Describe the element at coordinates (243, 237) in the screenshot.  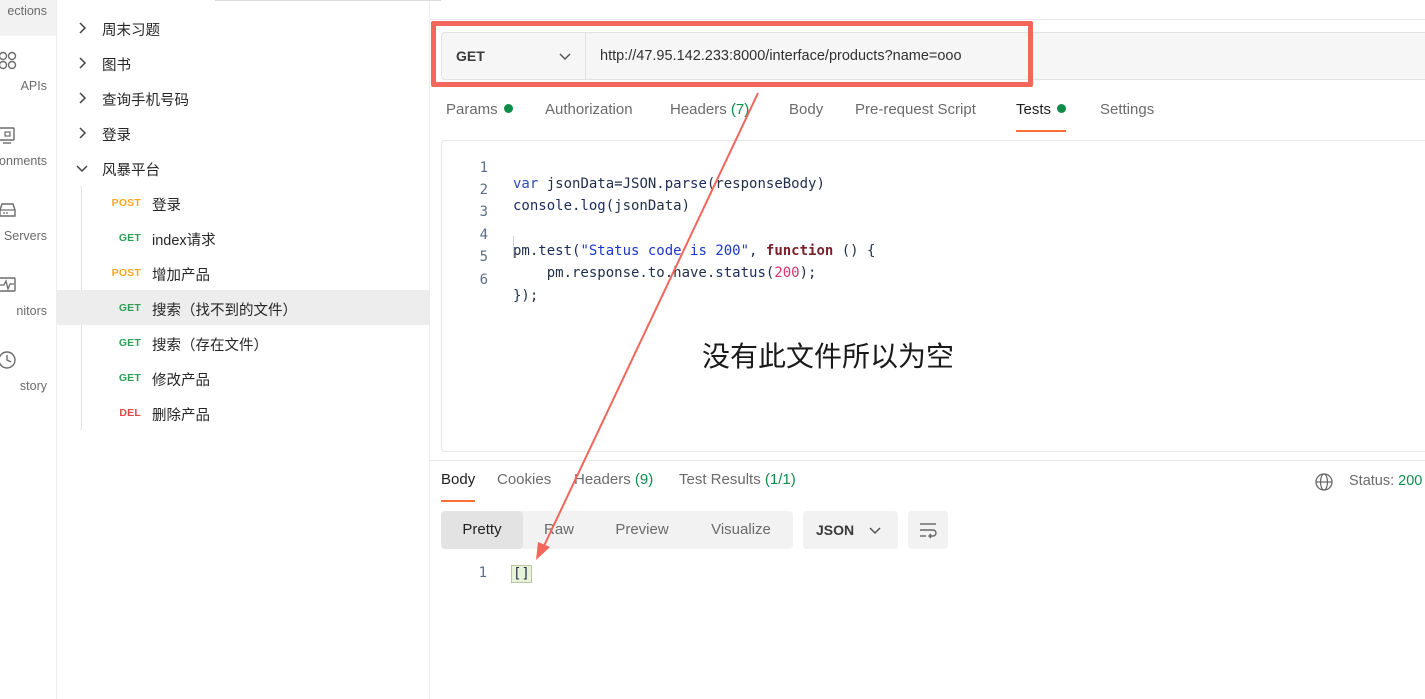
I see `tree-request-item: GET index请求` at that location.